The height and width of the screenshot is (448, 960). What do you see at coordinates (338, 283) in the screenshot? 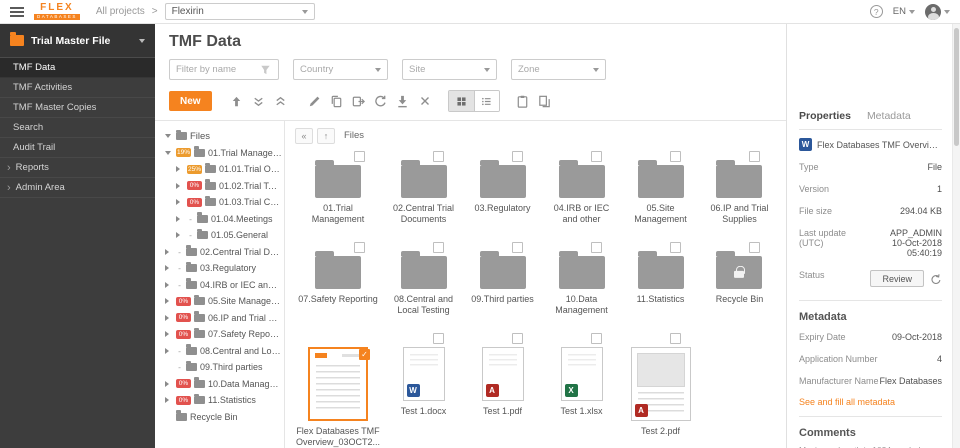
I see `folder-item: 07.Safety Reporting` at bounding box center [338, 283].